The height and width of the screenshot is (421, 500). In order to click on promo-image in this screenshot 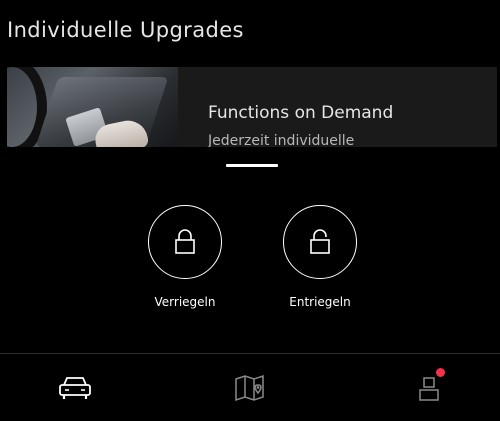, I will do `click(92, 107)`.